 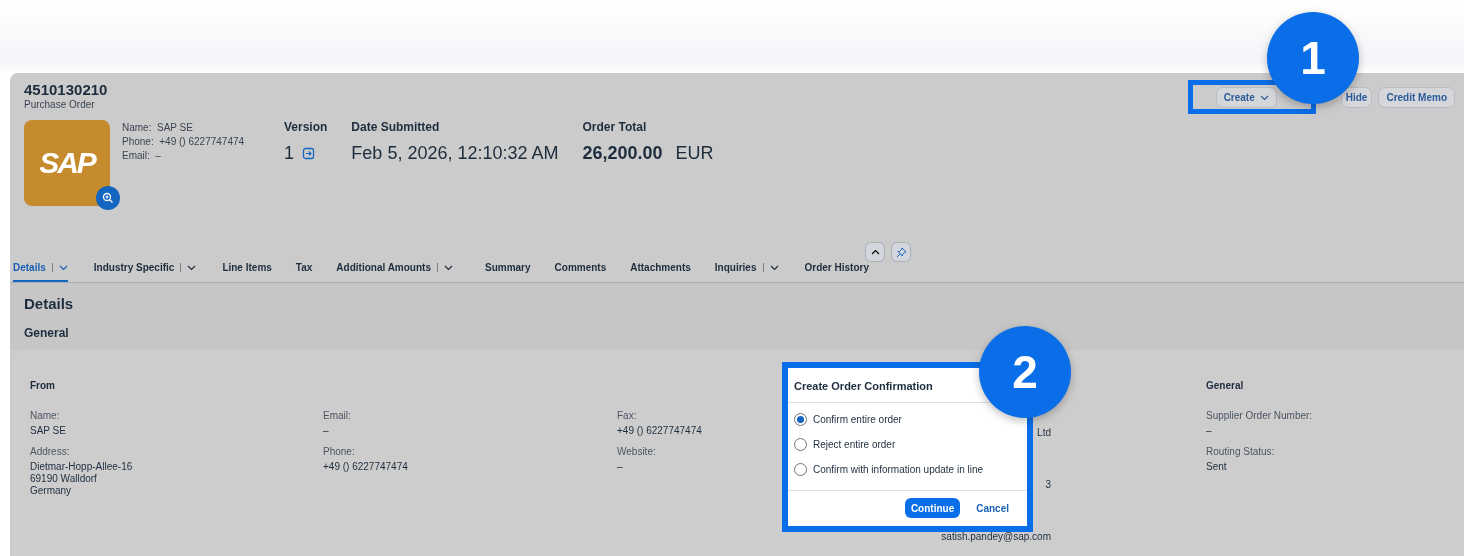 I want to click on field-label: Phone:, so click(x=339, y=451).